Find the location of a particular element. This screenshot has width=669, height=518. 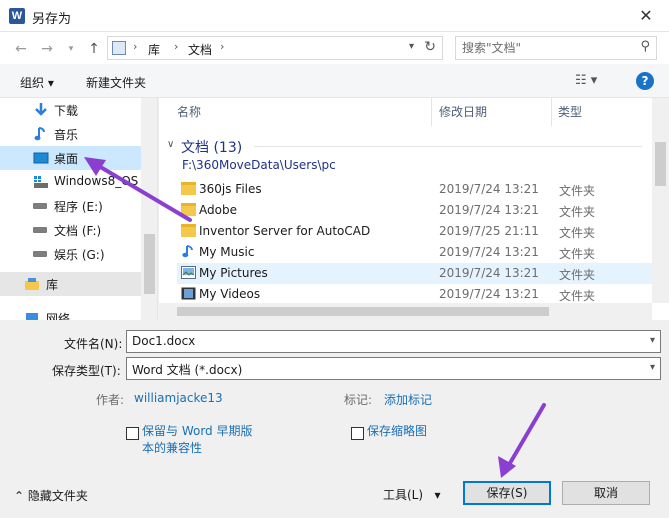

recent-locations-chevron-icon: ▾ is located at coordinates (71, 49).